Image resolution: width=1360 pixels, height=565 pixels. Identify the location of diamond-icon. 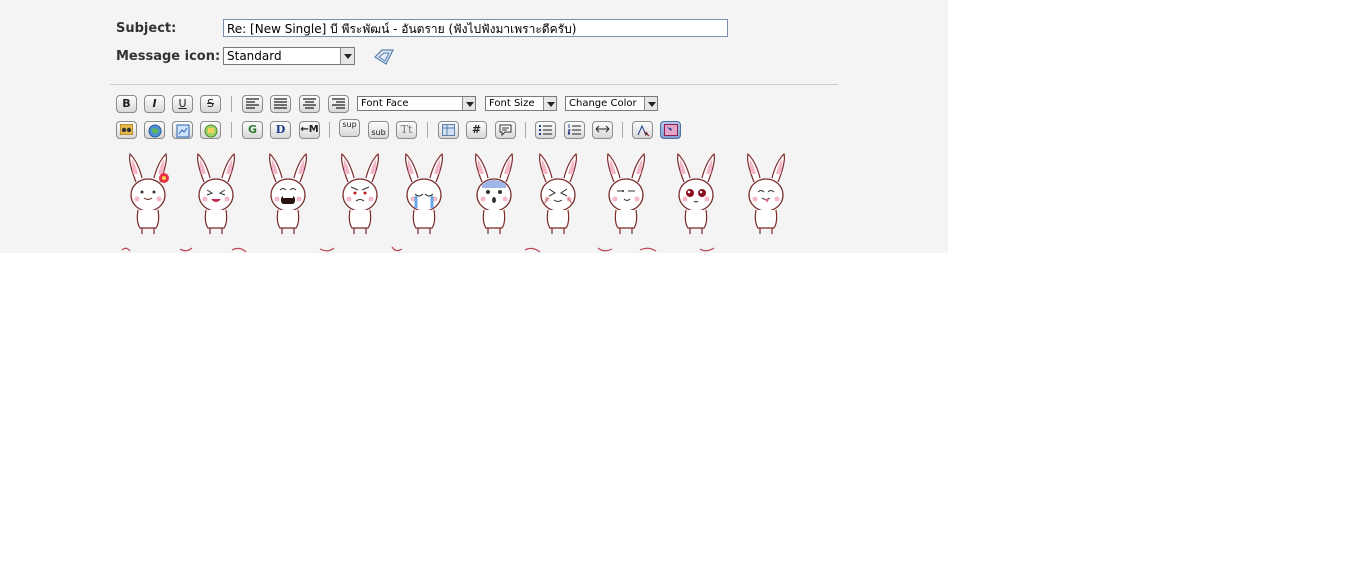
(384, 59).